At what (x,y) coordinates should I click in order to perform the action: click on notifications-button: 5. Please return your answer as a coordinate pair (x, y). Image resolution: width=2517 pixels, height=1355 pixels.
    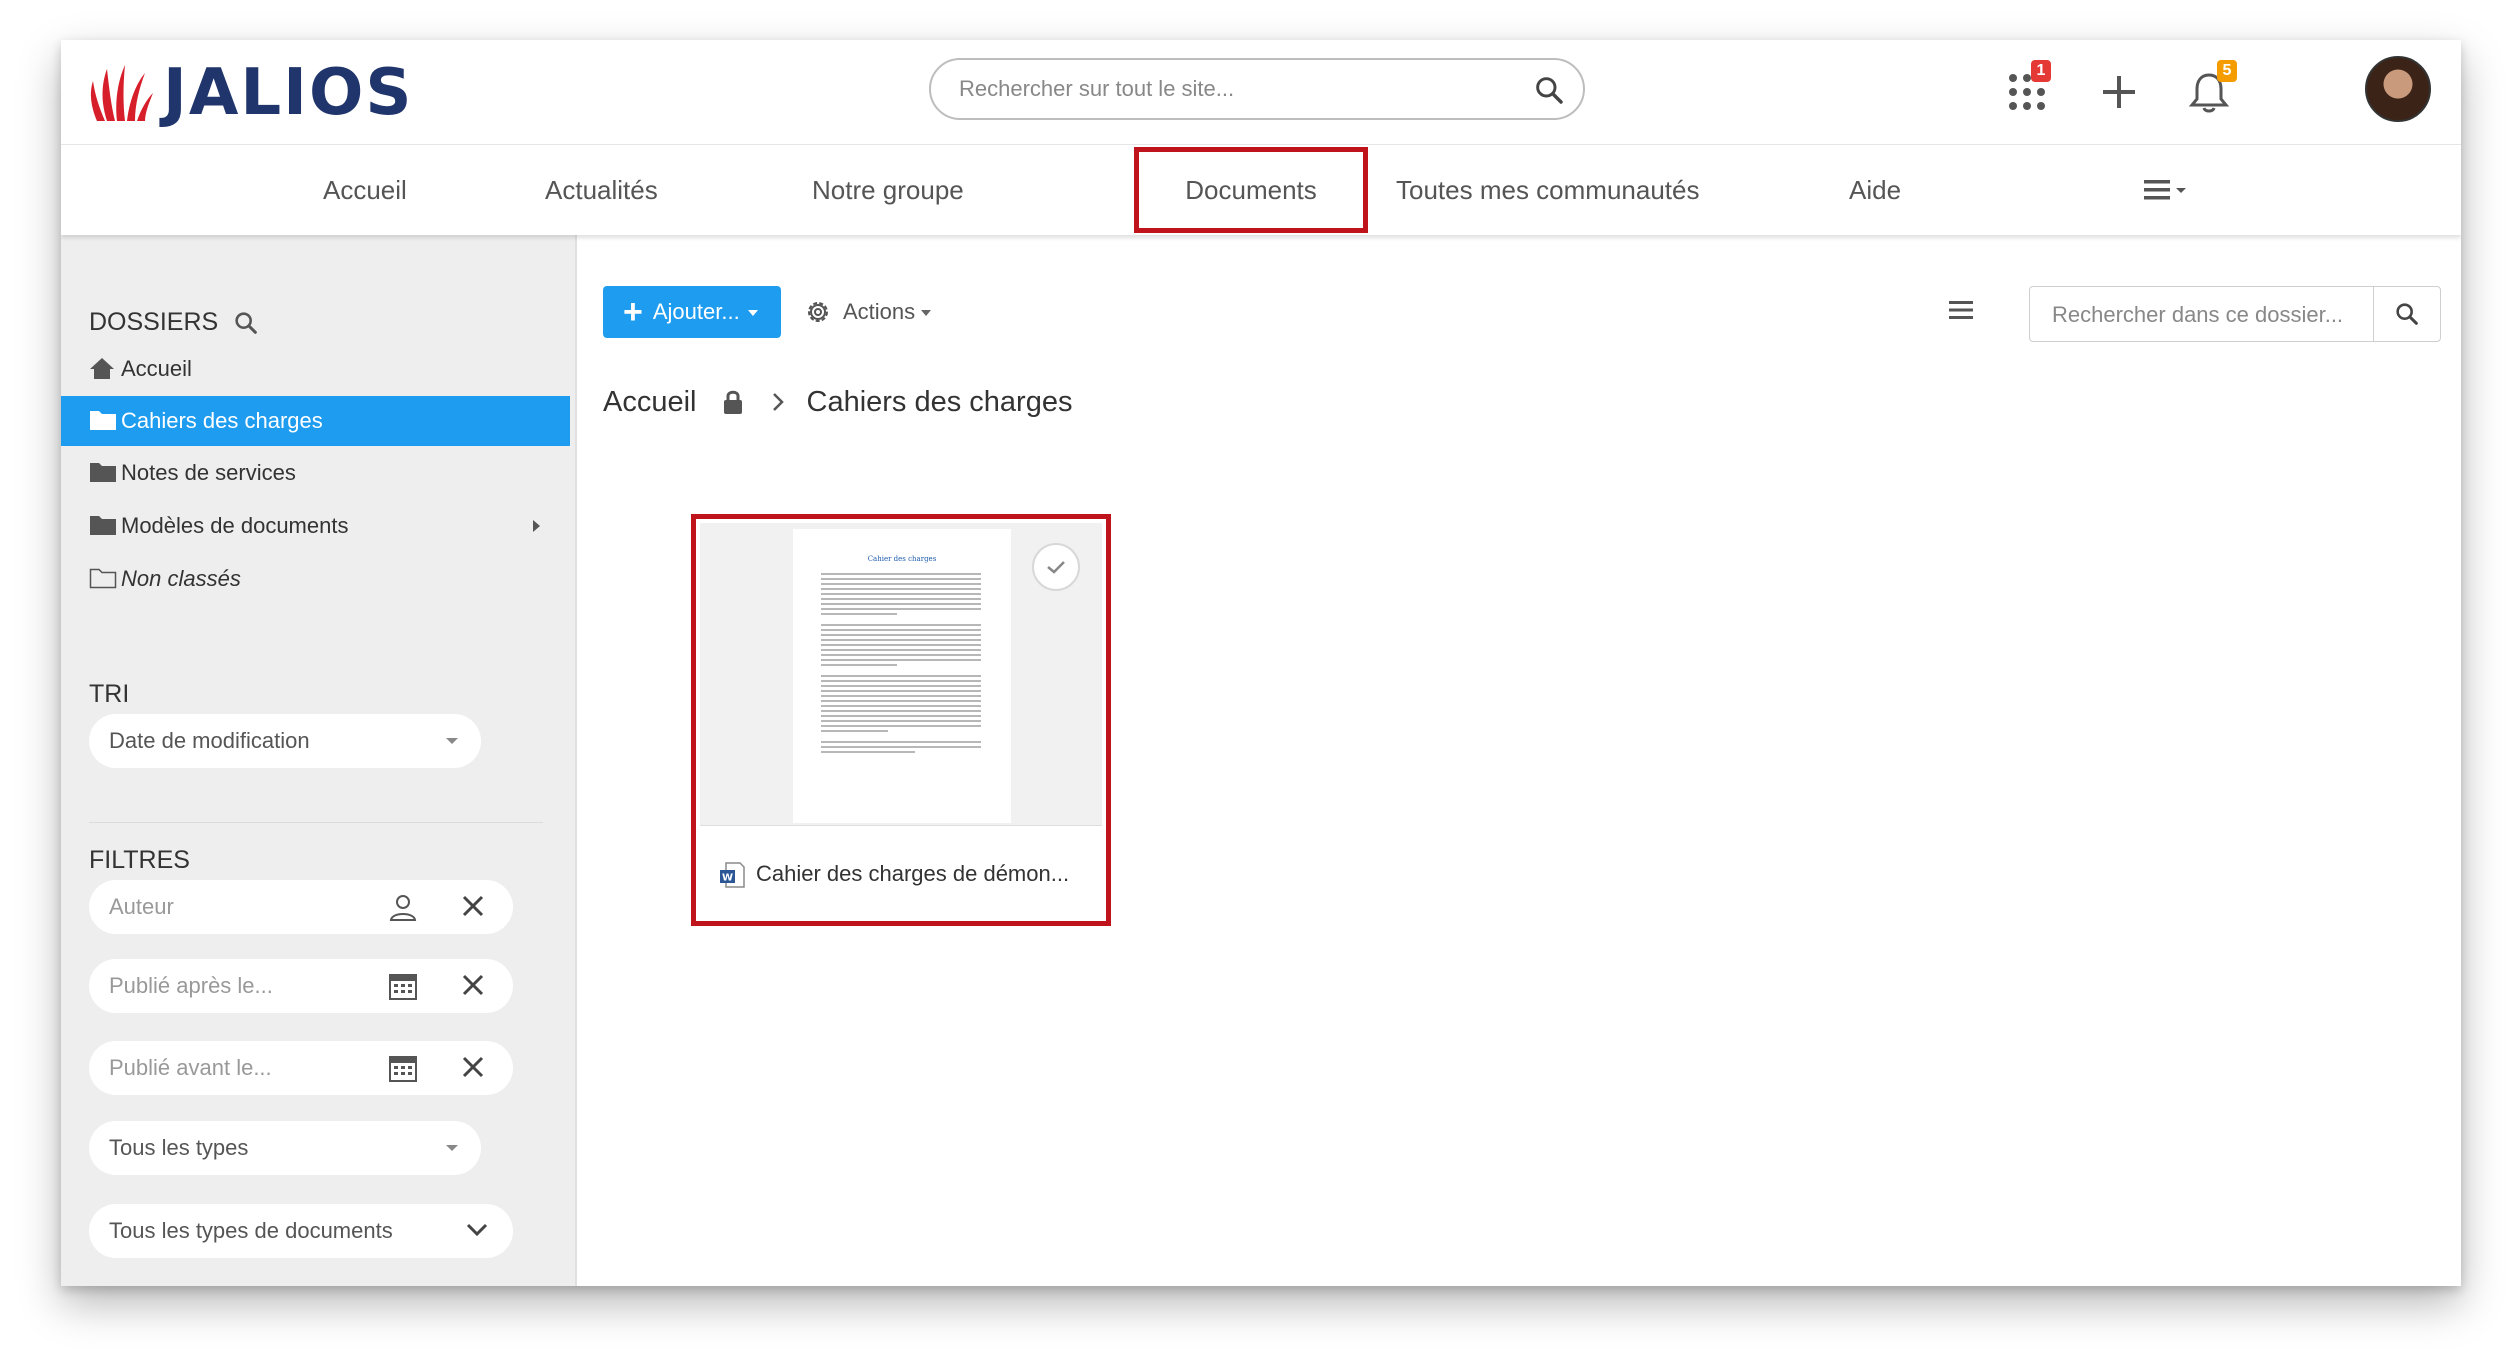
    Looking at the image, I should click on (2209, 90).